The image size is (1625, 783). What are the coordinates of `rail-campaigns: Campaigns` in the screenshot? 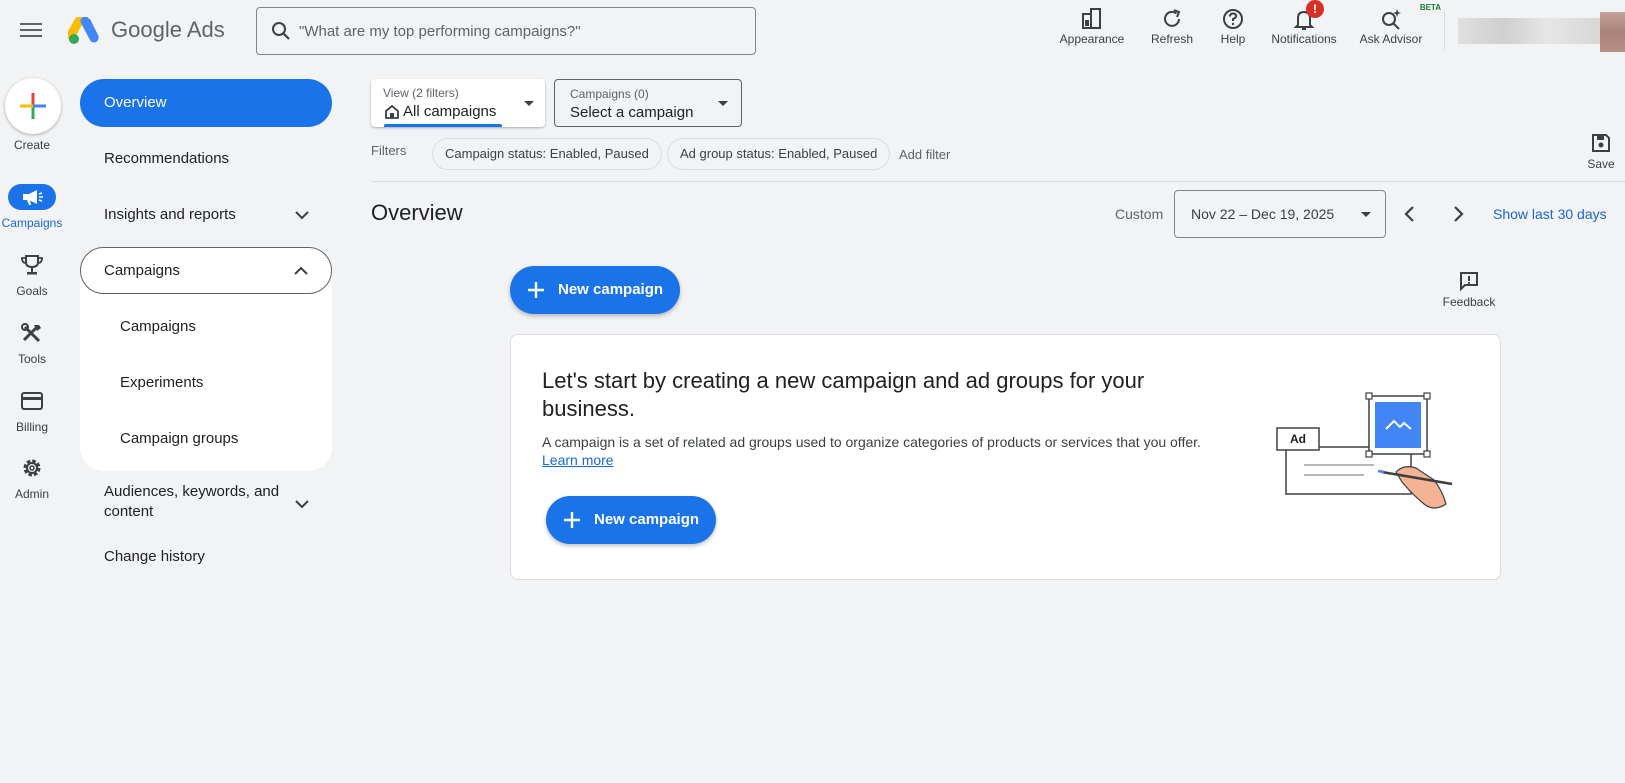 It's located at (32, 207).